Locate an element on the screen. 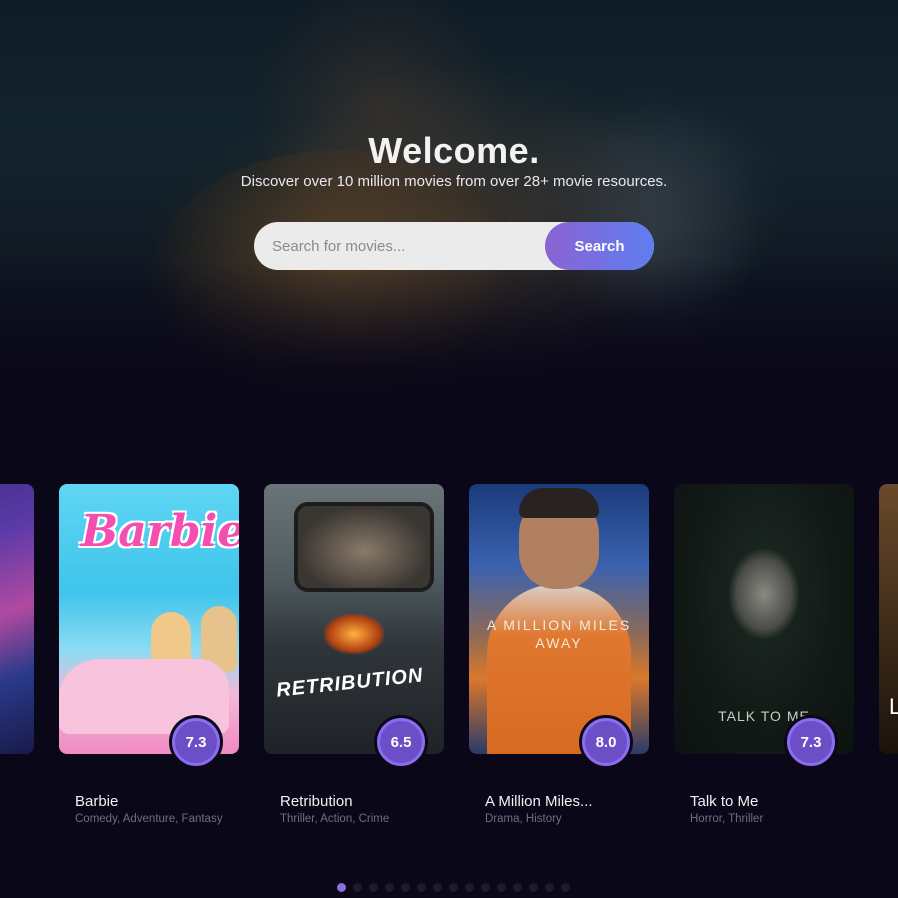 This screenshot has height=898, width=898. movie-card: L is located at coordinates (888, 619).